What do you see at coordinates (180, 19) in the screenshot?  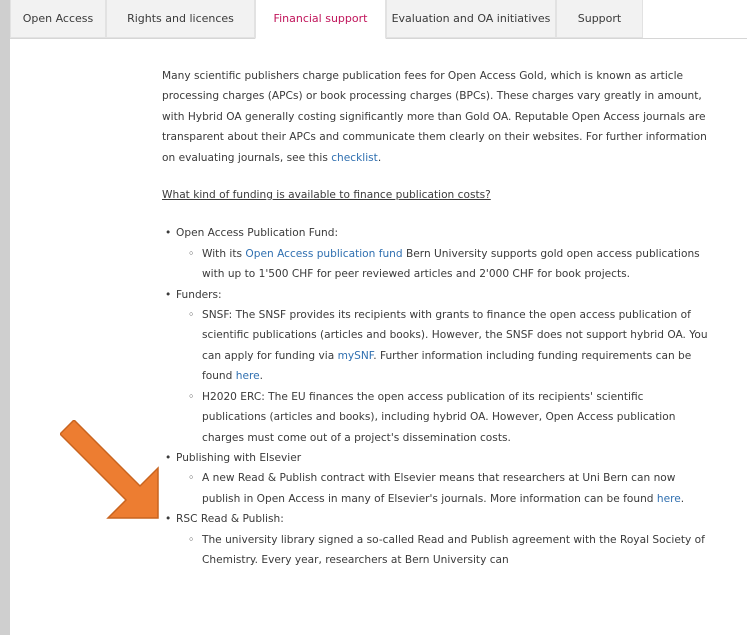 I see `tab-rights-and-licences: Rights and licences` at bounding box center [180, 19].